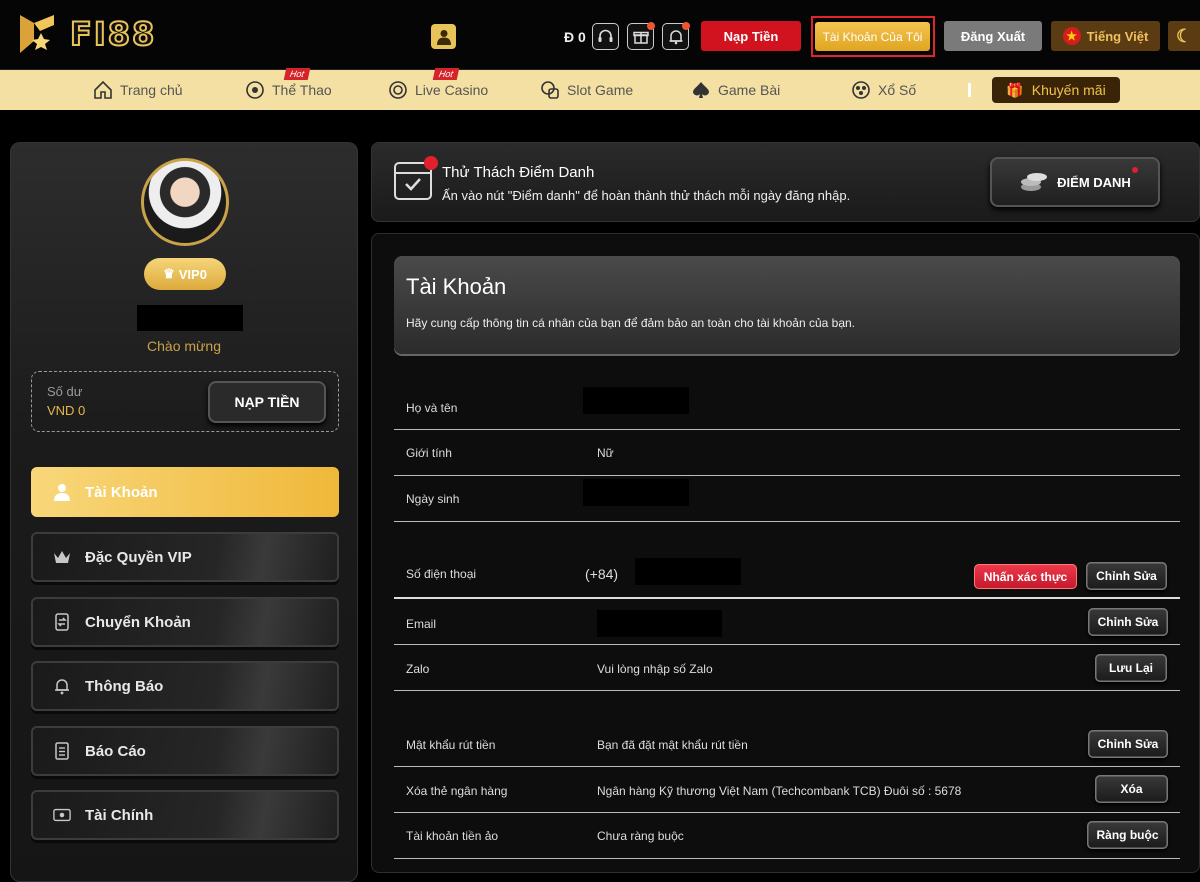  Describe the element at coordinates (1075, 182) in the screenshot. I see `checkin-button: ĐIỂM DANH` at that location.